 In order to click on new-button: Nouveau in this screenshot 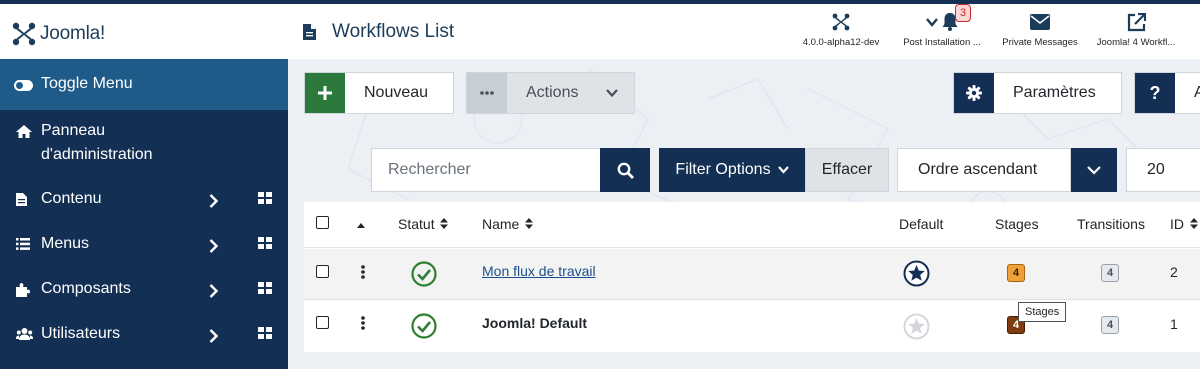, I will do `click(379, 93)`.